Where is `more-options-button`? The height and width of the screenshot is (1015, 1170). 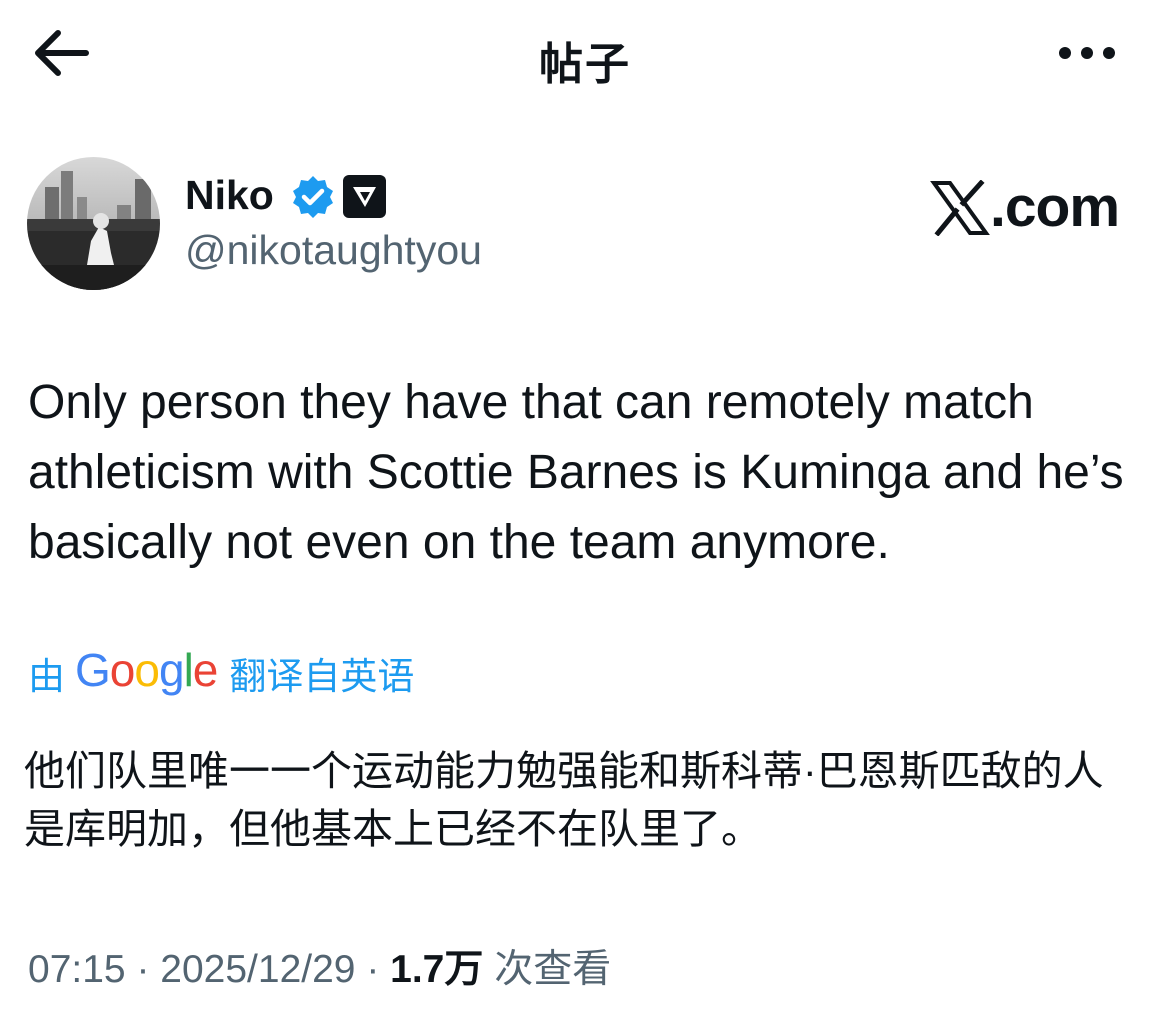
more-options-button is located at coordinates (1087, 53).